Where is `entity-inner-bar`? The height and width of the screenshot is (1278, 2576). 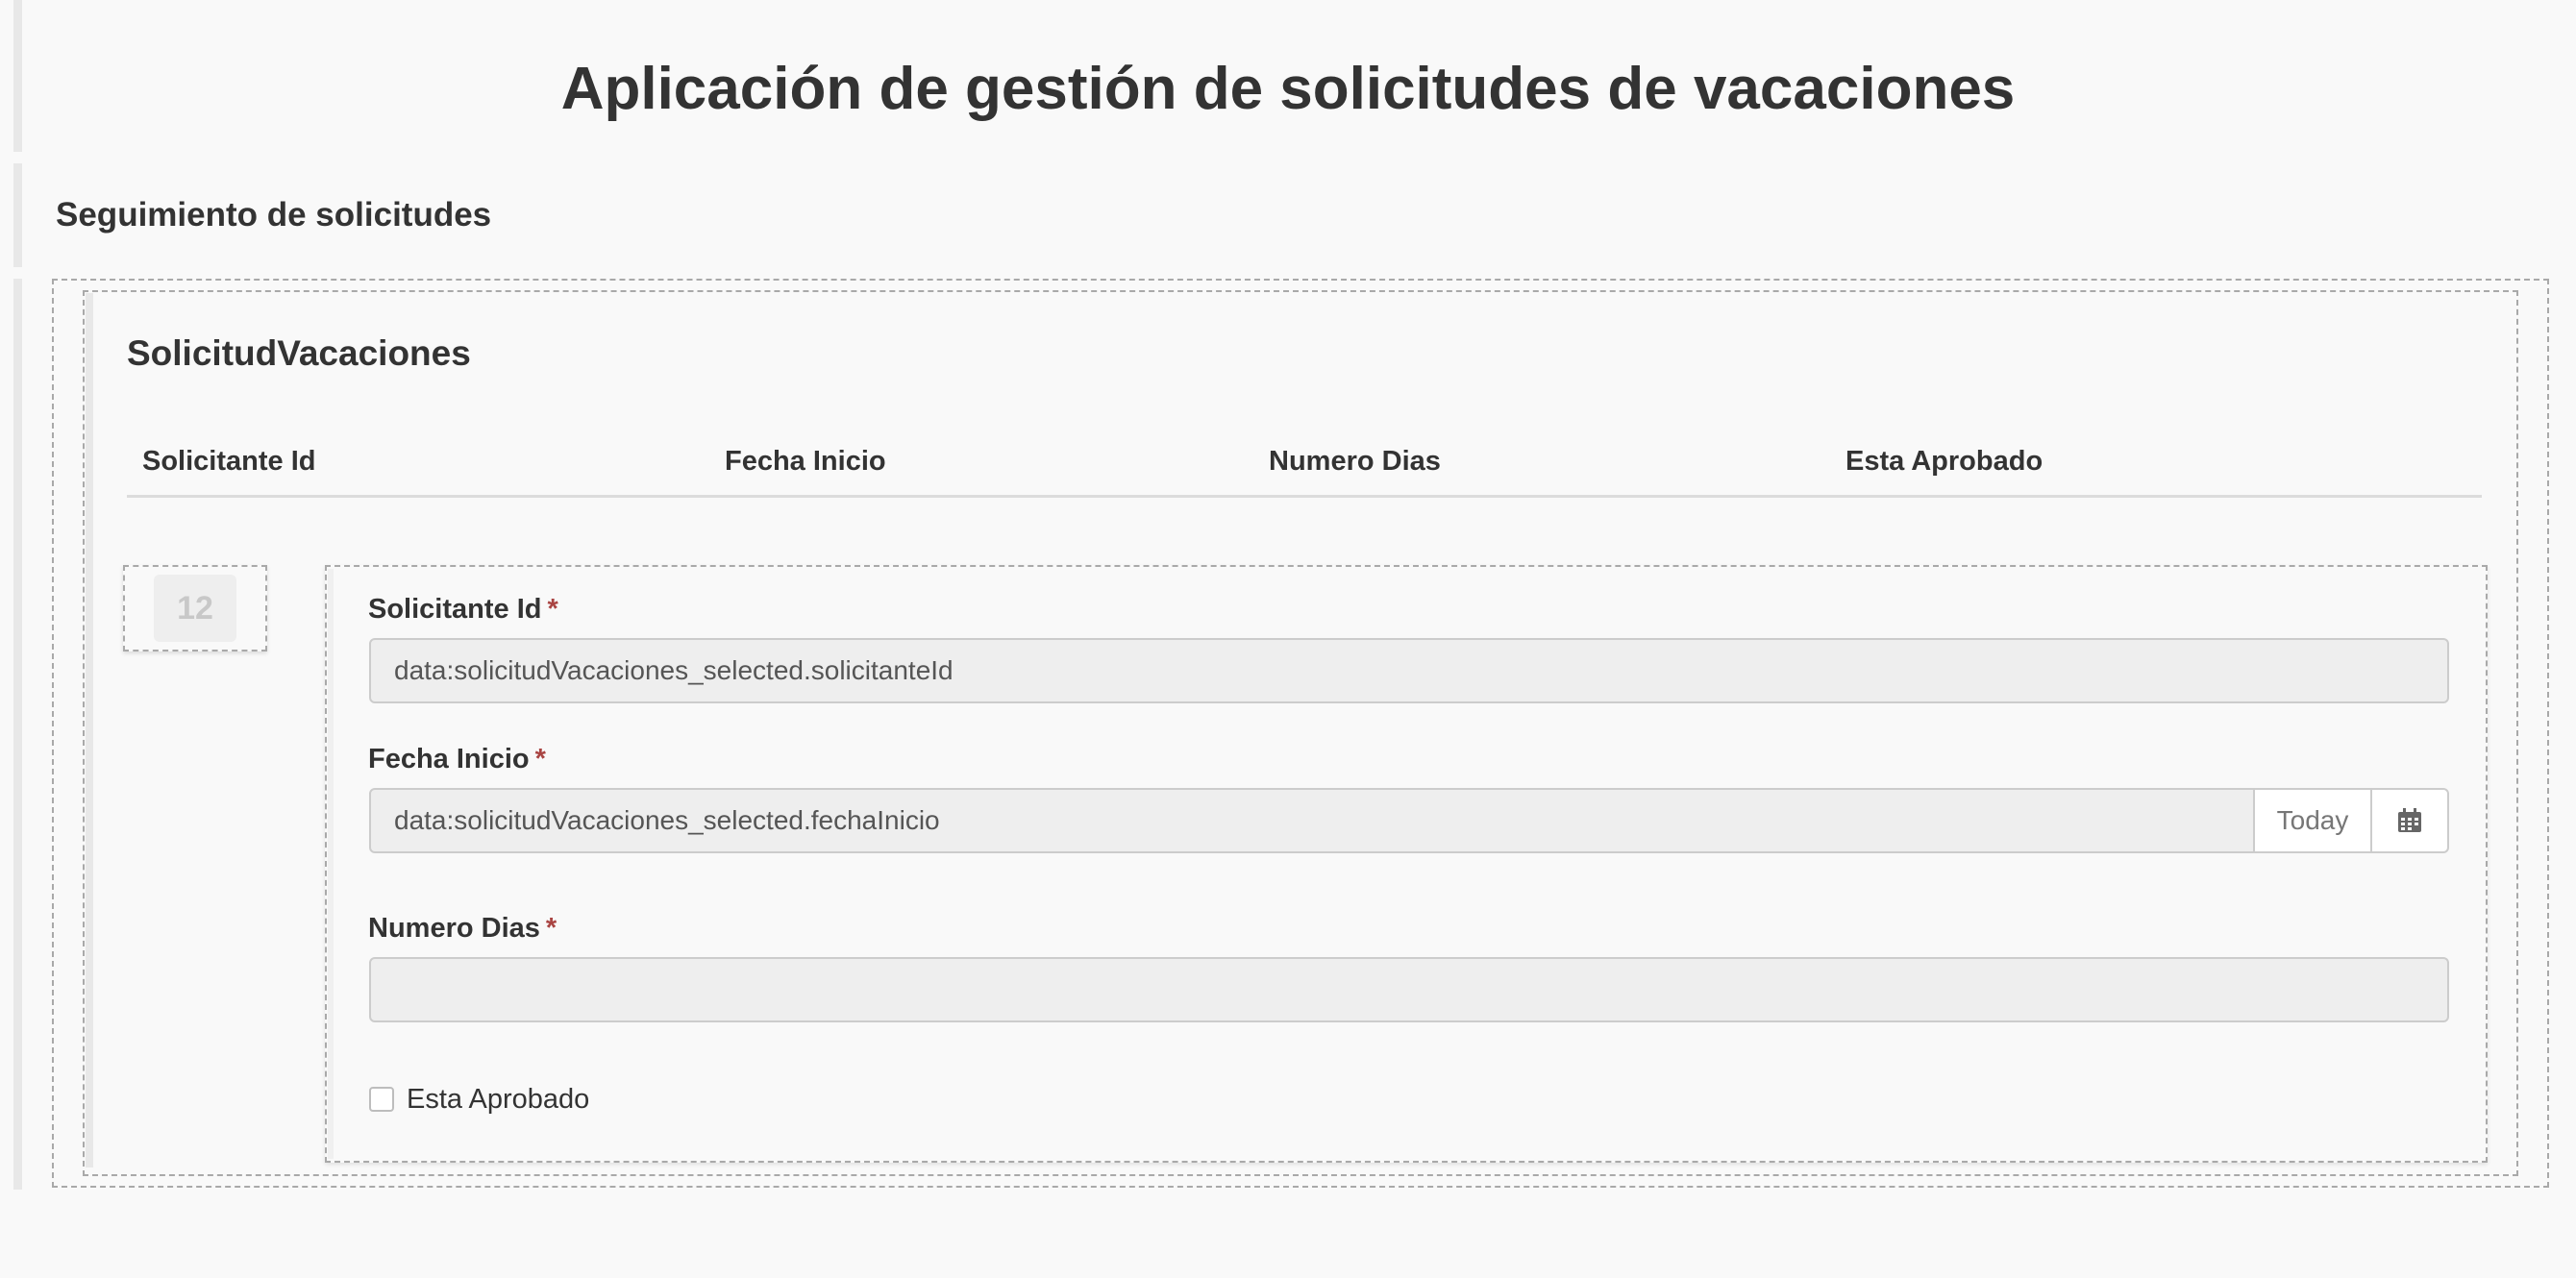
entity-inner-bar is located at coordinates (90, 730).